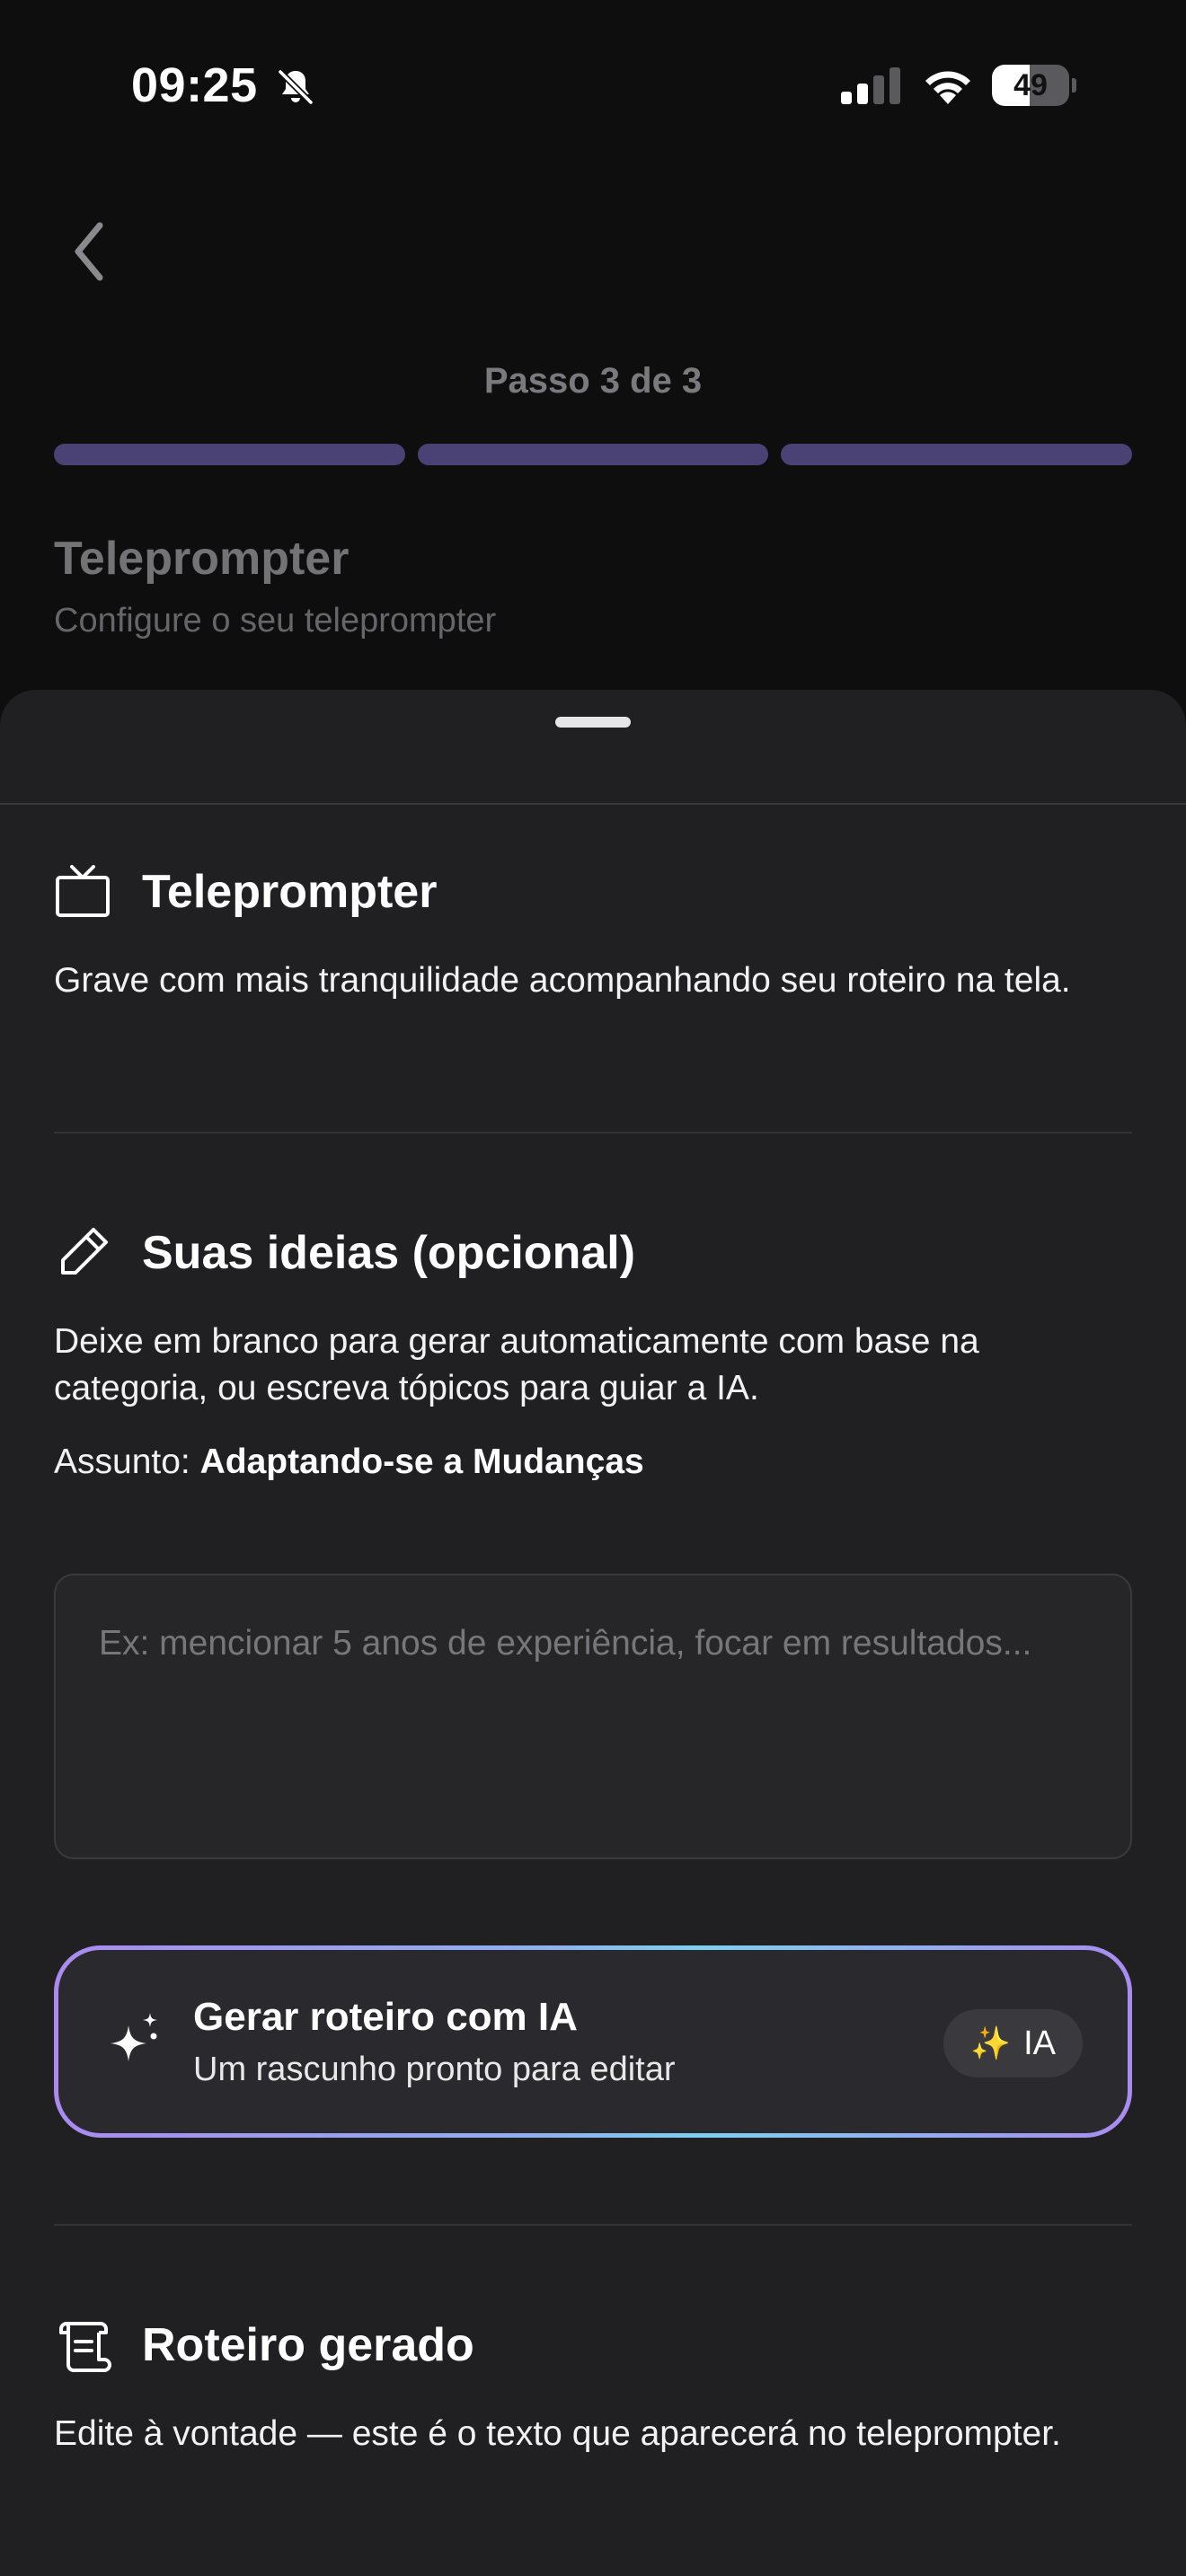 This screenshot has height=2576, width=1186. I want to click on teleprompter-section-title: Teleprompter, so click(290, 892).